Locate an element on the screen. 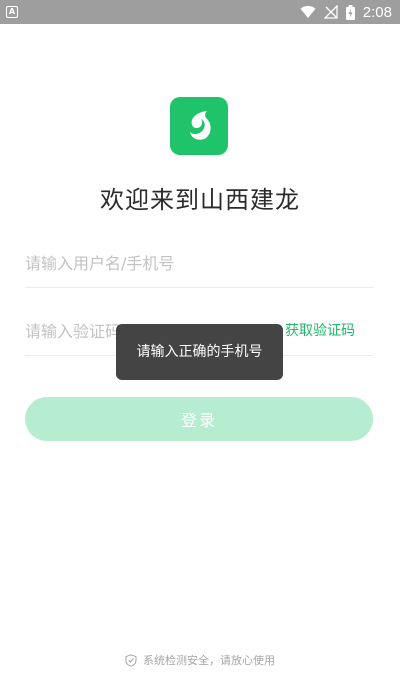 This screenshot has height=700, width=400. footer: 系统检测安全，请放心使用 is located at coordinates (200, 660).